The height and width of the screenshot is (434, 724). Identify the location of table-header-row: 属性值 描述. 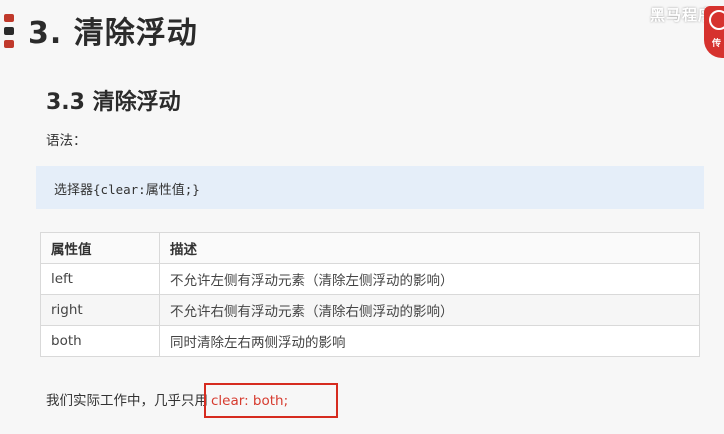
(370, 248).